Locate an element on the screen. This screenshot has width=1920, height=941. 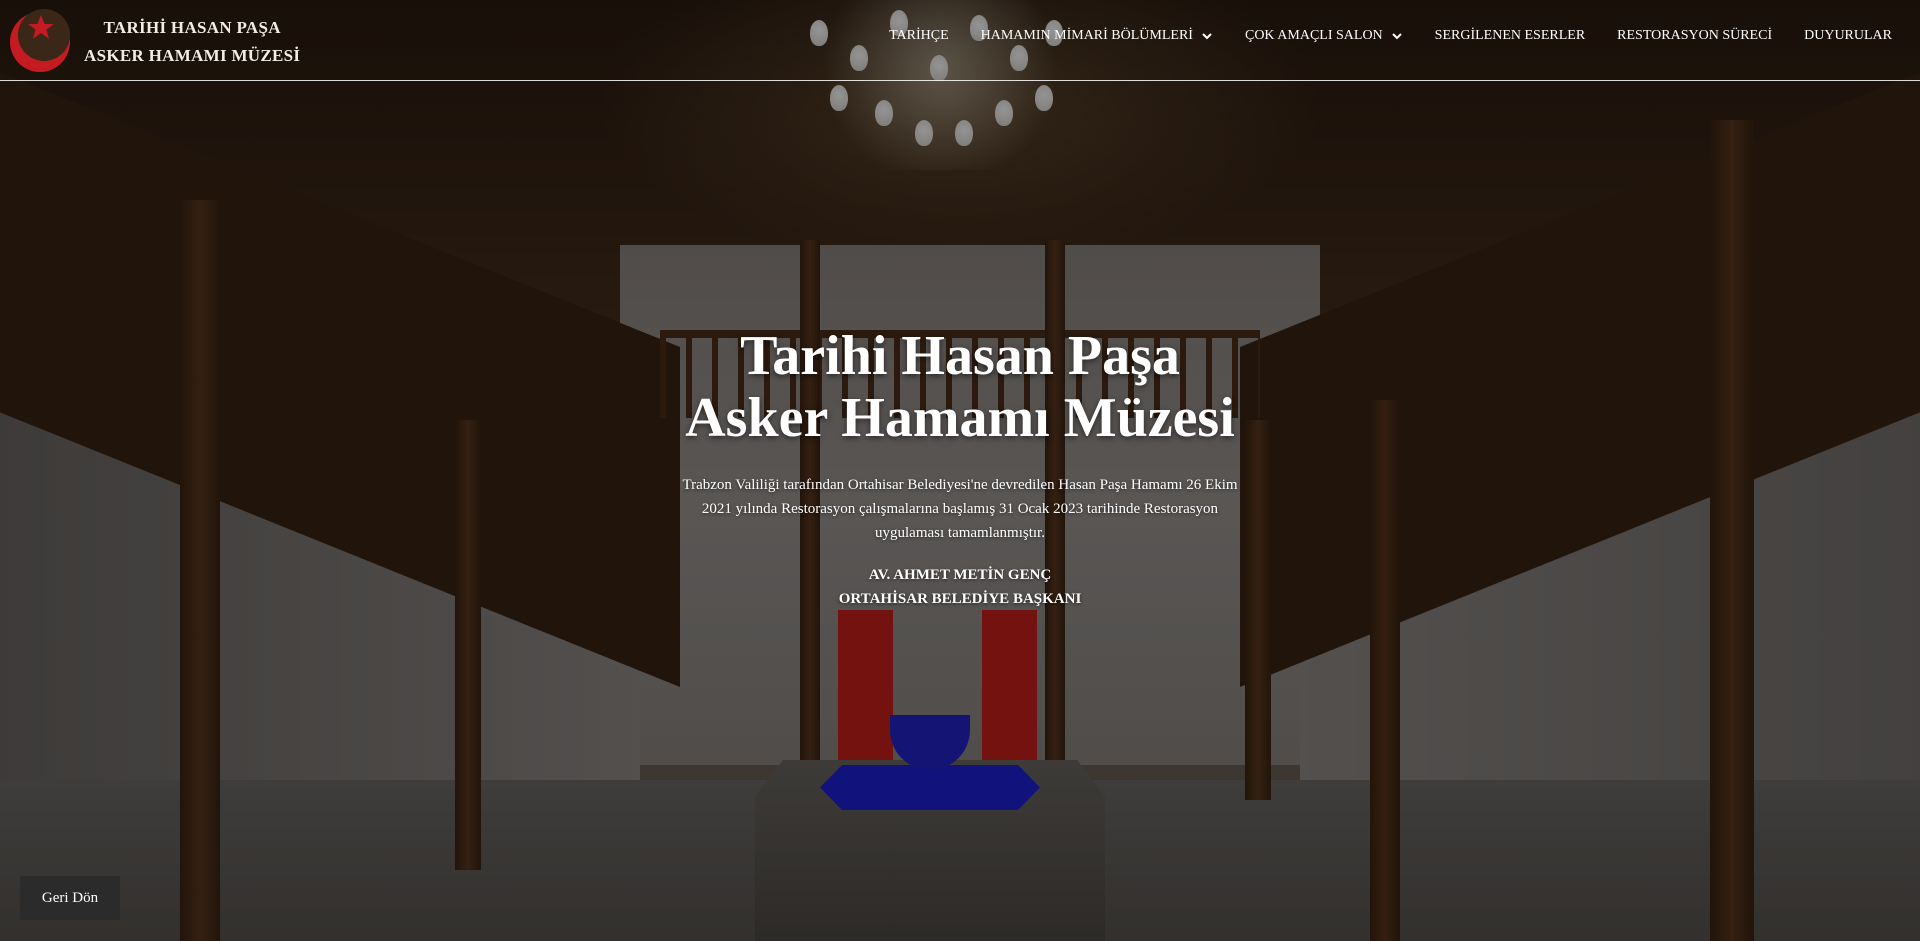
brand-line-2: ASKER HAMAMI MÜZESİ is located at coordinates (192, 55).